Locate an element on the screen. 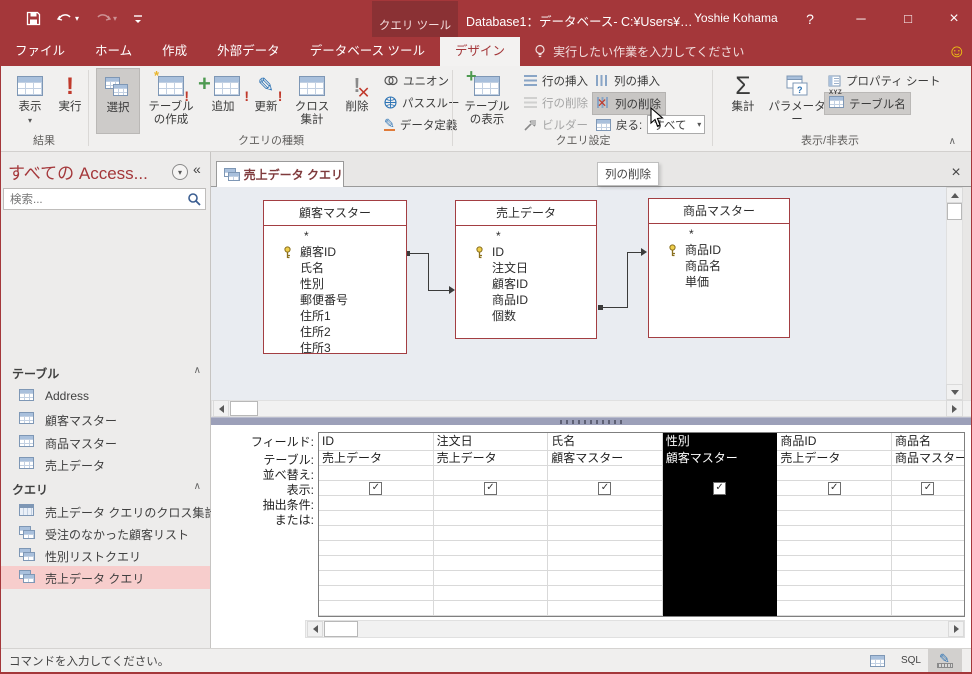 The height and width of the screenshot is (674, 972). scroll-up-button is located at coordinates (954, 195).